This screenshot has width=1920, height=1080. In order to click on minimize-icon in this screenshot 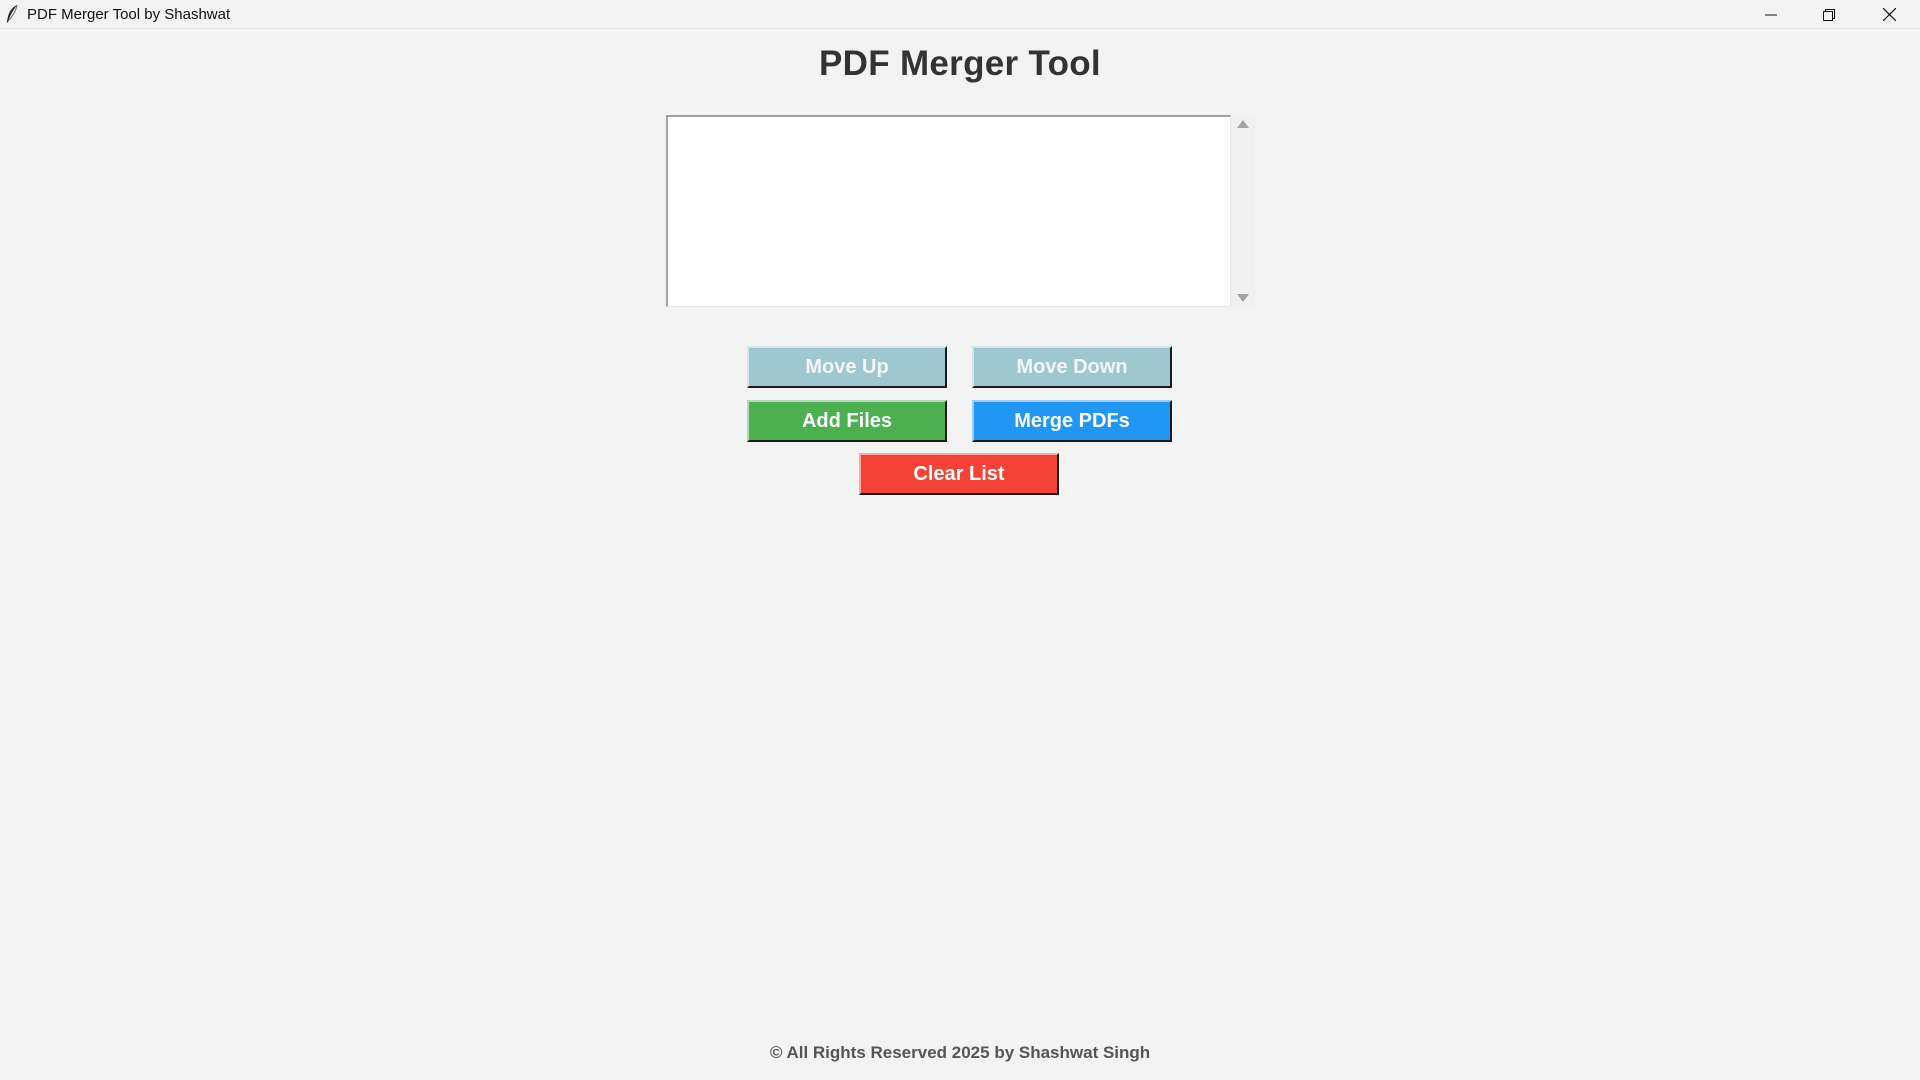, I will do `click(1771, 14)`.